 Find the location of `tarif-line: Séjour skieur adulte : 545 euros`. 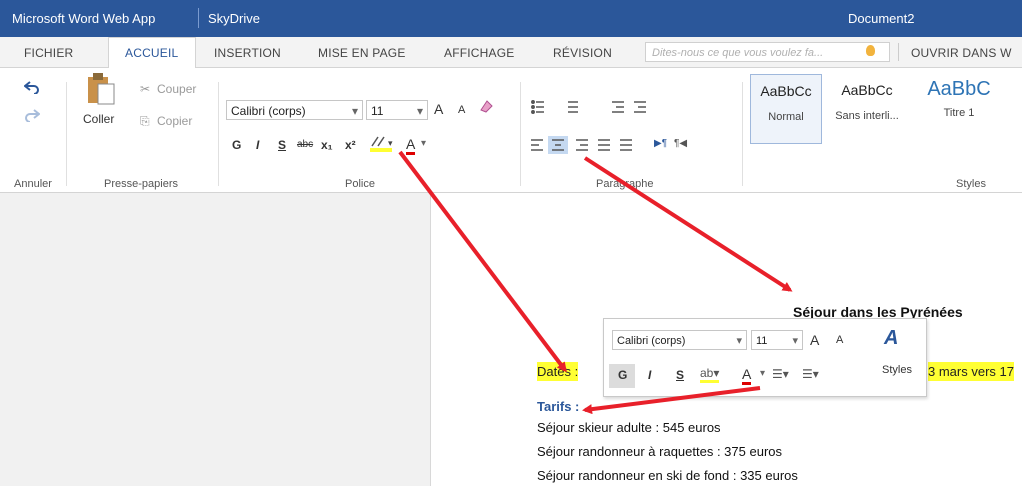

tarif-line: Séjour skieur adulte : 545 euros is located at coordinates (629, 427).